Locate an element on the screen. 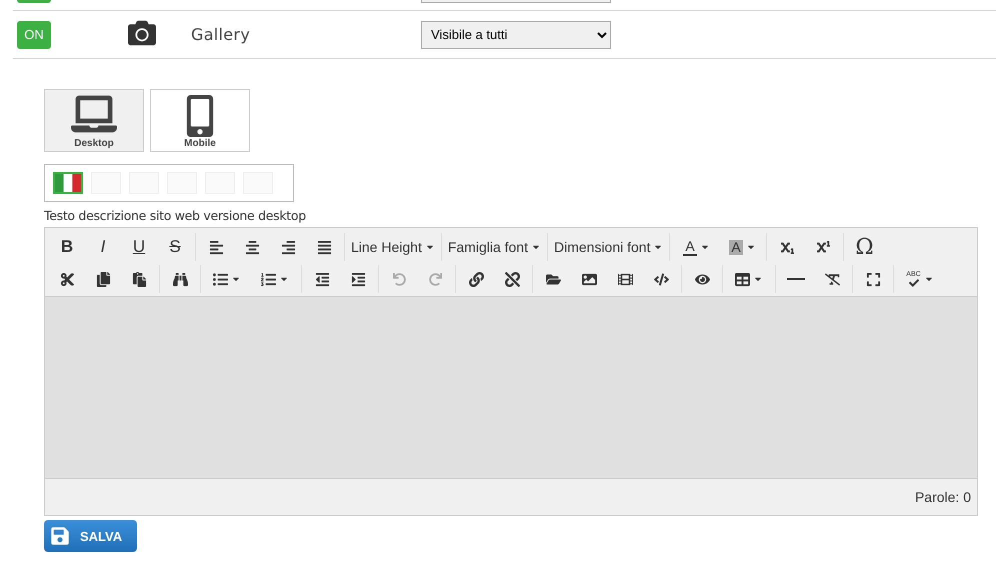  link-icon is located at coordinates (476, 279).